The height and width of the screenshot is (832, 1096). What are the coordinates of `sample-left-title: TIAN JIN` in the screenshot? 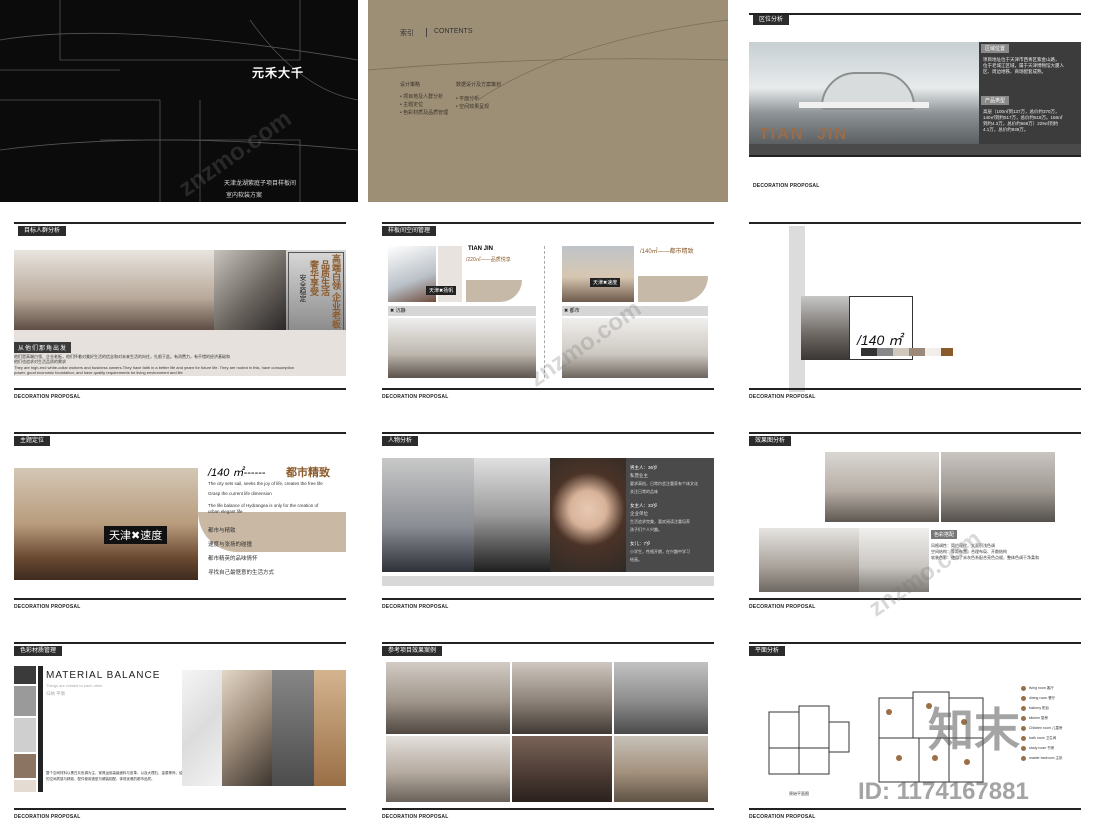 It's located at (481, 249).